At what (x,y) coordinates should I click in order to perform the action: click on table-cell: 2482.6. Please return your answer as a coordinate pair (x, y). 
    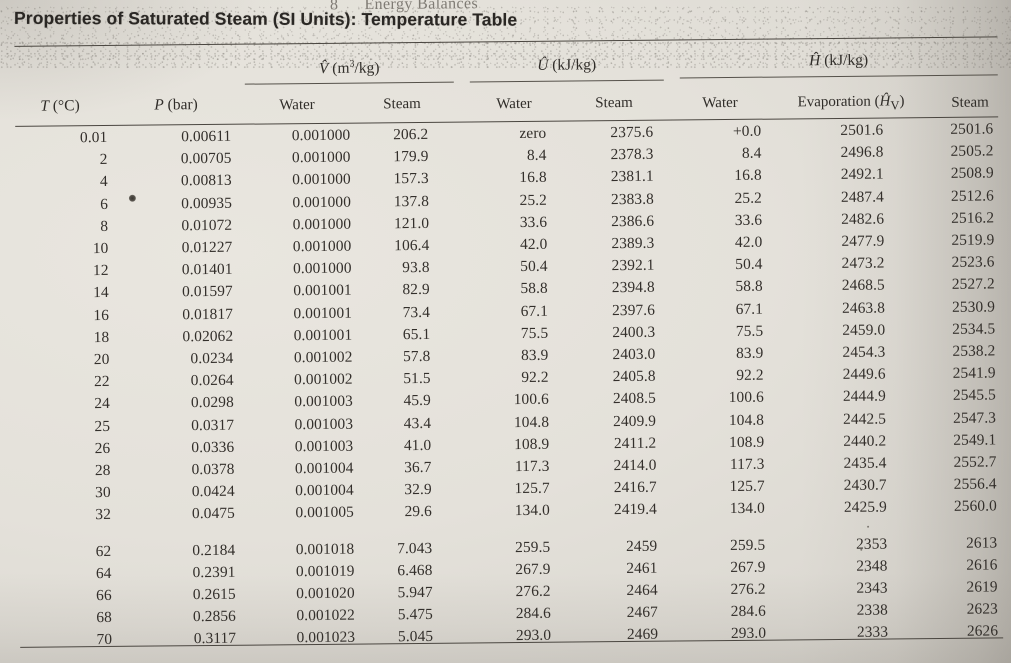
    Looking at the image, I should click on (863, 219).